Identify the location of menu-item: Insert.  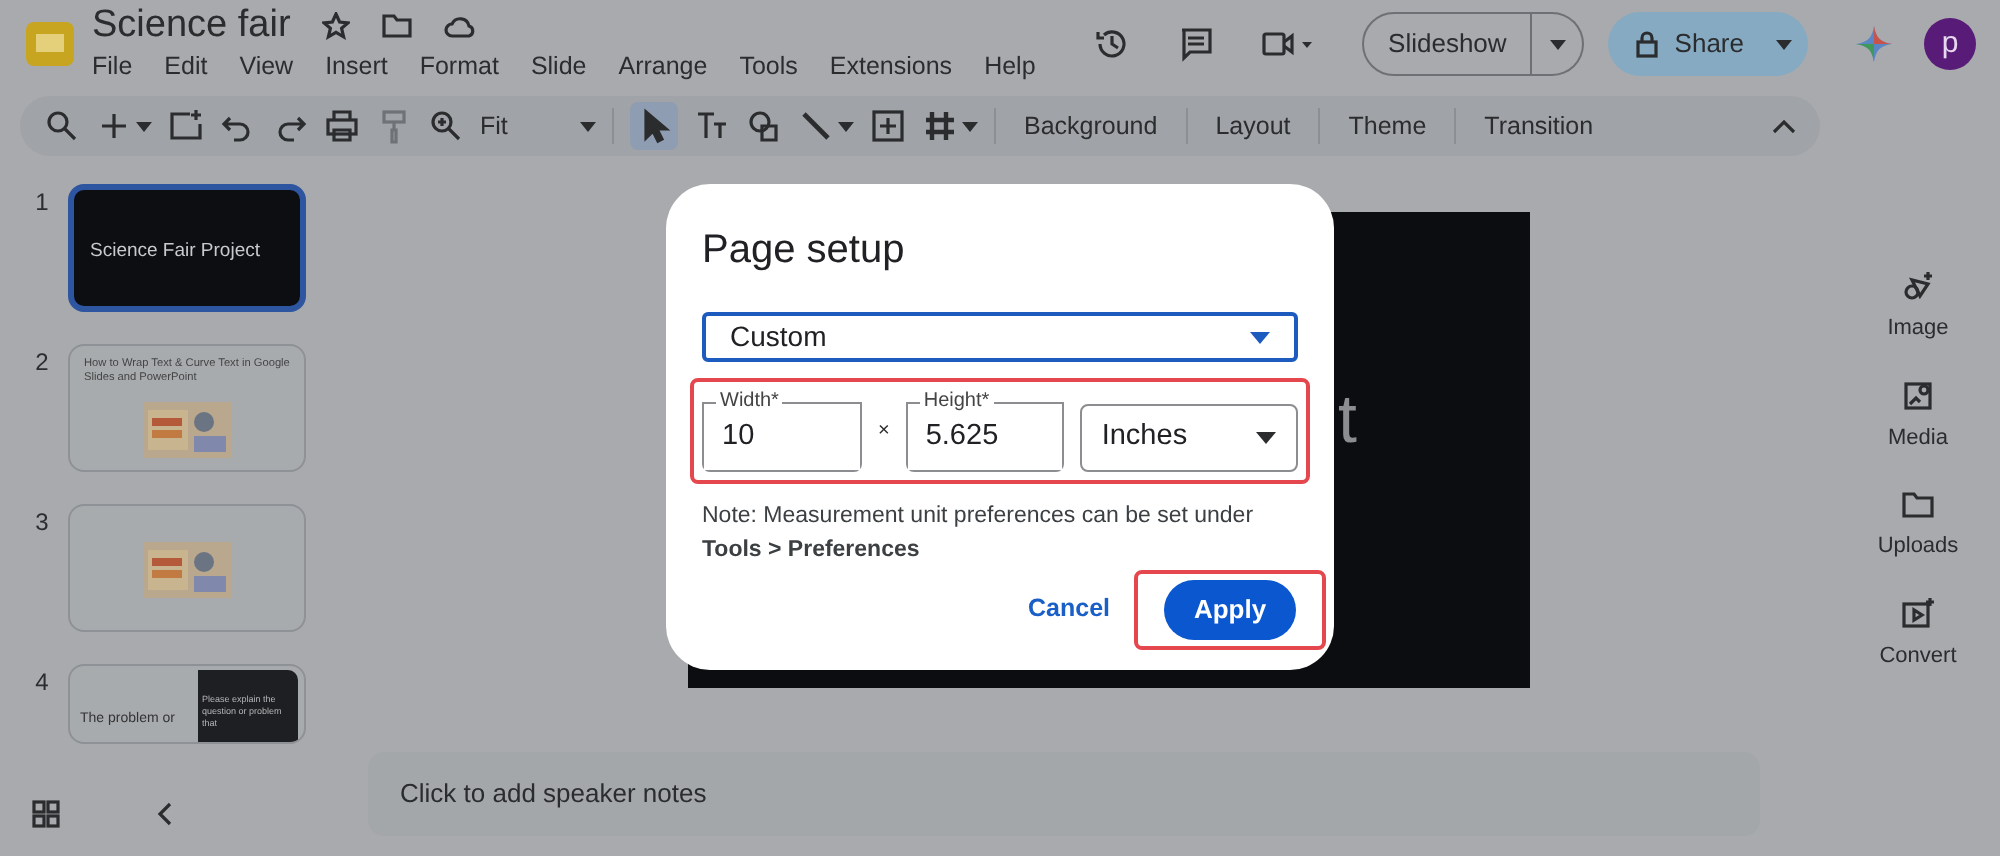
(356, 66).